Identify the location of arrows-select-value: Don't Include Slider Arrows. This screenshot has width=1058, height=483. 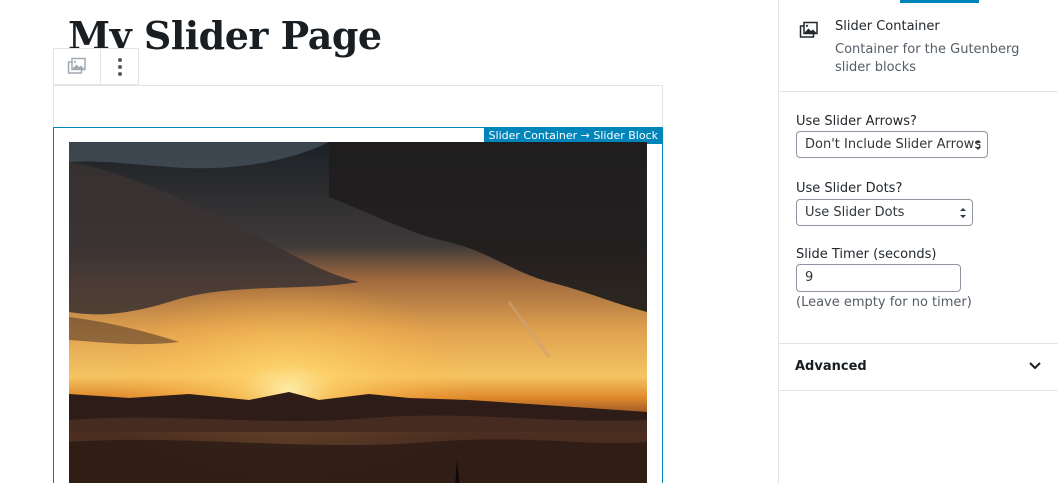
(893, 144).